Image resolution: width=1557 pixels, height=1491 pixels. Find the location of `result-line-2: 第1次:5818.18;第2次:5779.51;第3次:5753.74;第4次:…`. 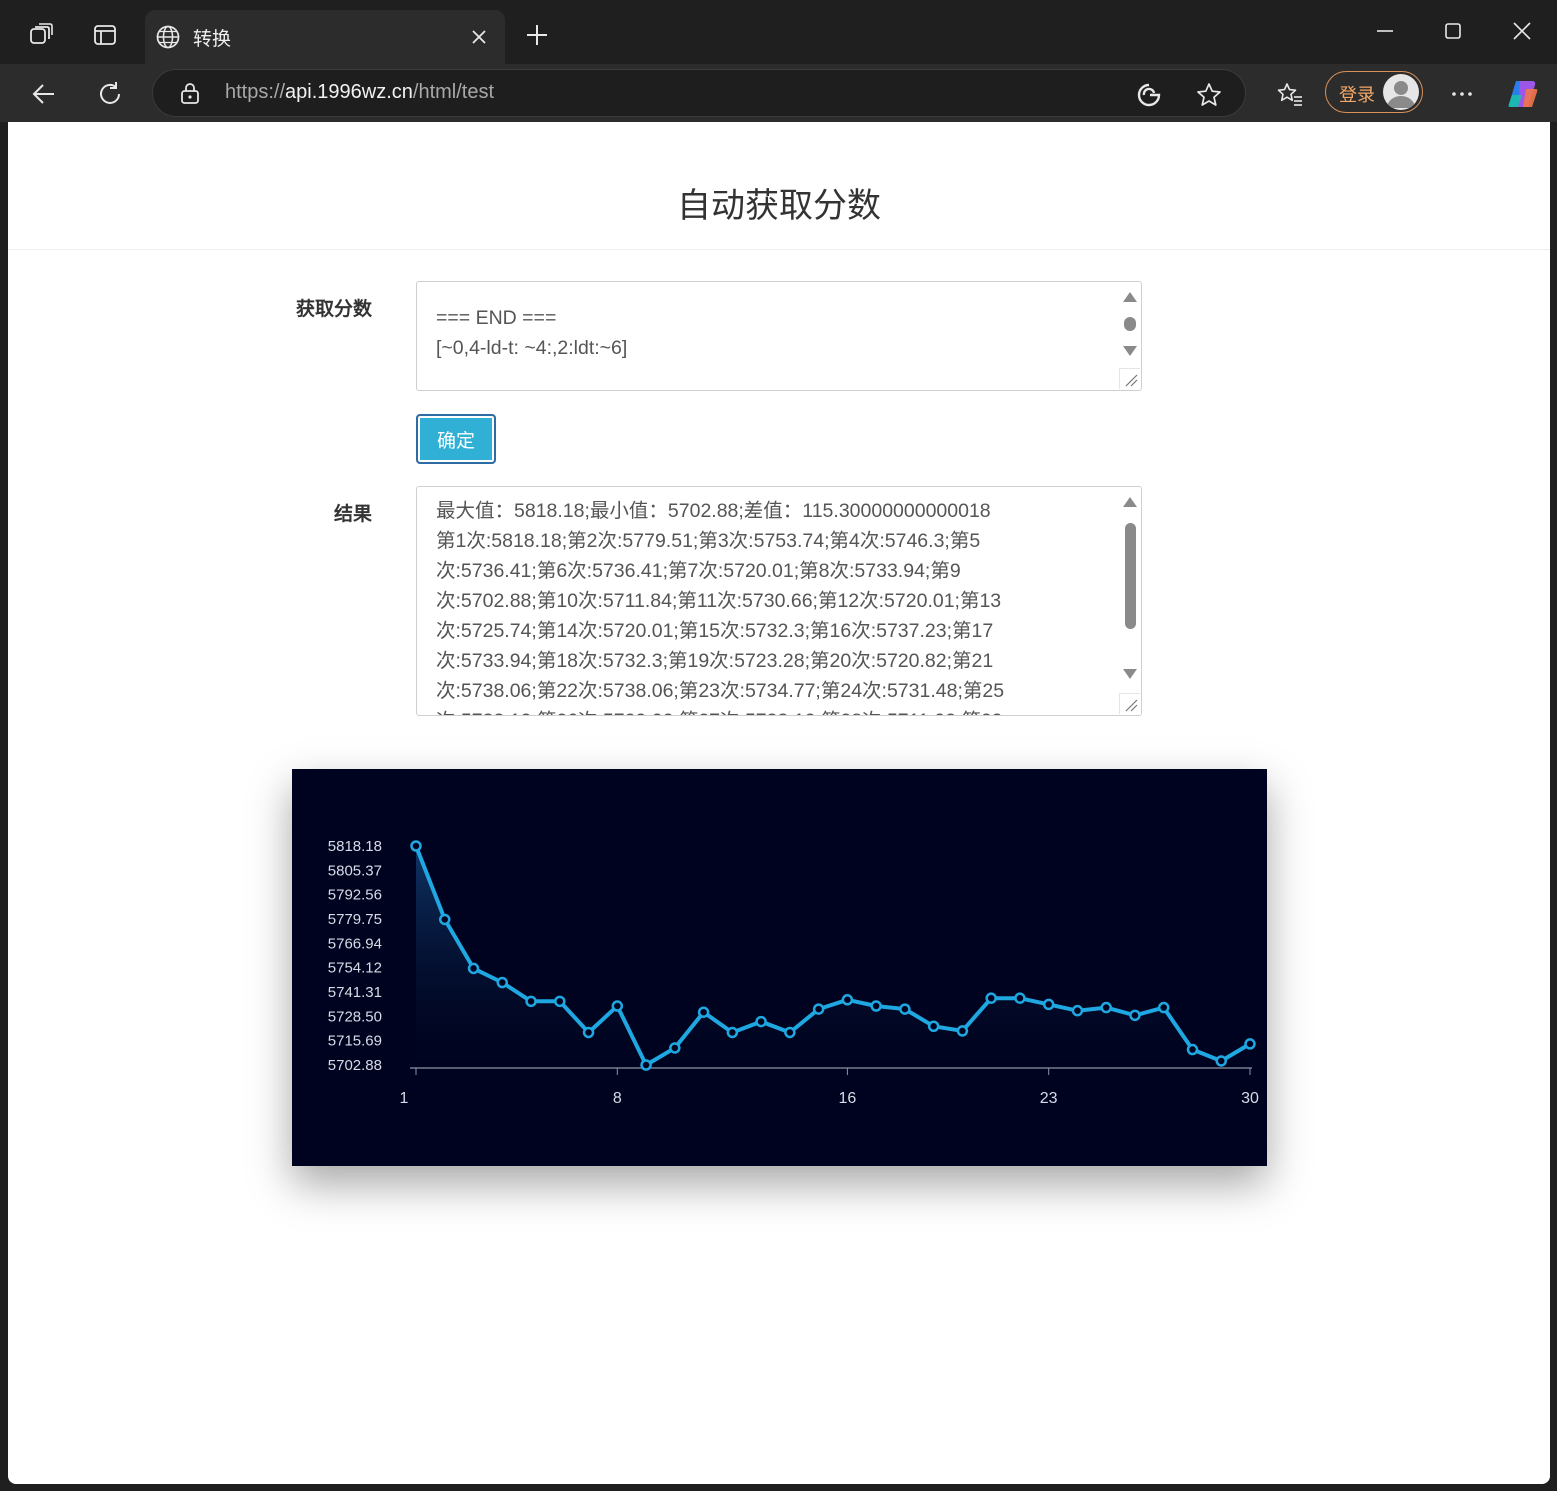

result-line-2: 第1次:5818.18;第2次:5779.51;第3次:5753.74;第4次:… is located at coordinates (708, 541).